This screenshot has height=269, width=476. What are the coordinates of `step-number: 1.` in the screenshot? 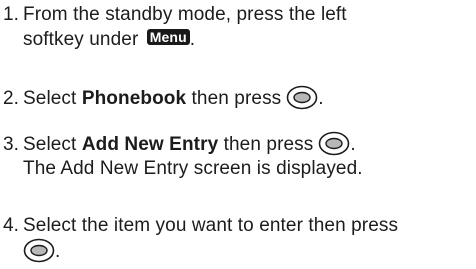 It's located at (11, 14).